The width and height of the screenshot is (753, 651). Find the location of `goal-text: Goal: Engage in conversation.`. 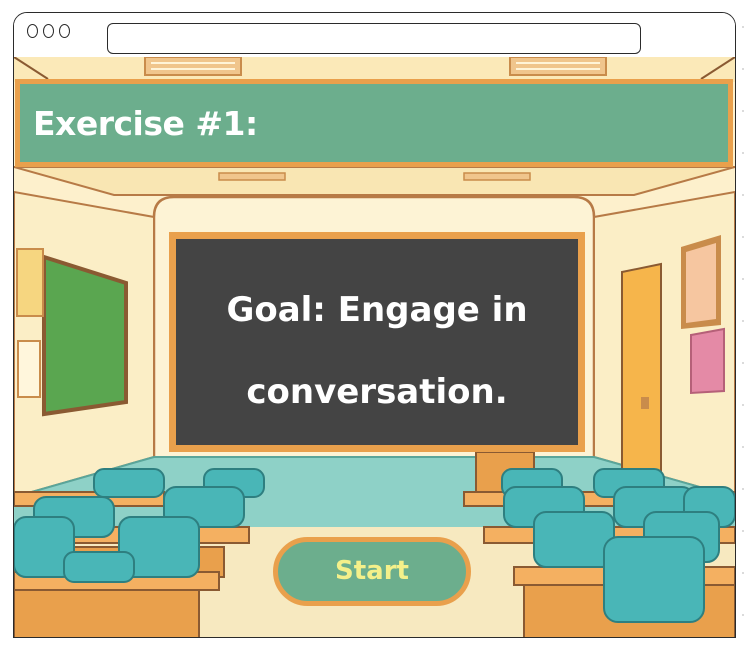

goal-text: Goal: Engage in conversation. is located at coordinates (377, 351).